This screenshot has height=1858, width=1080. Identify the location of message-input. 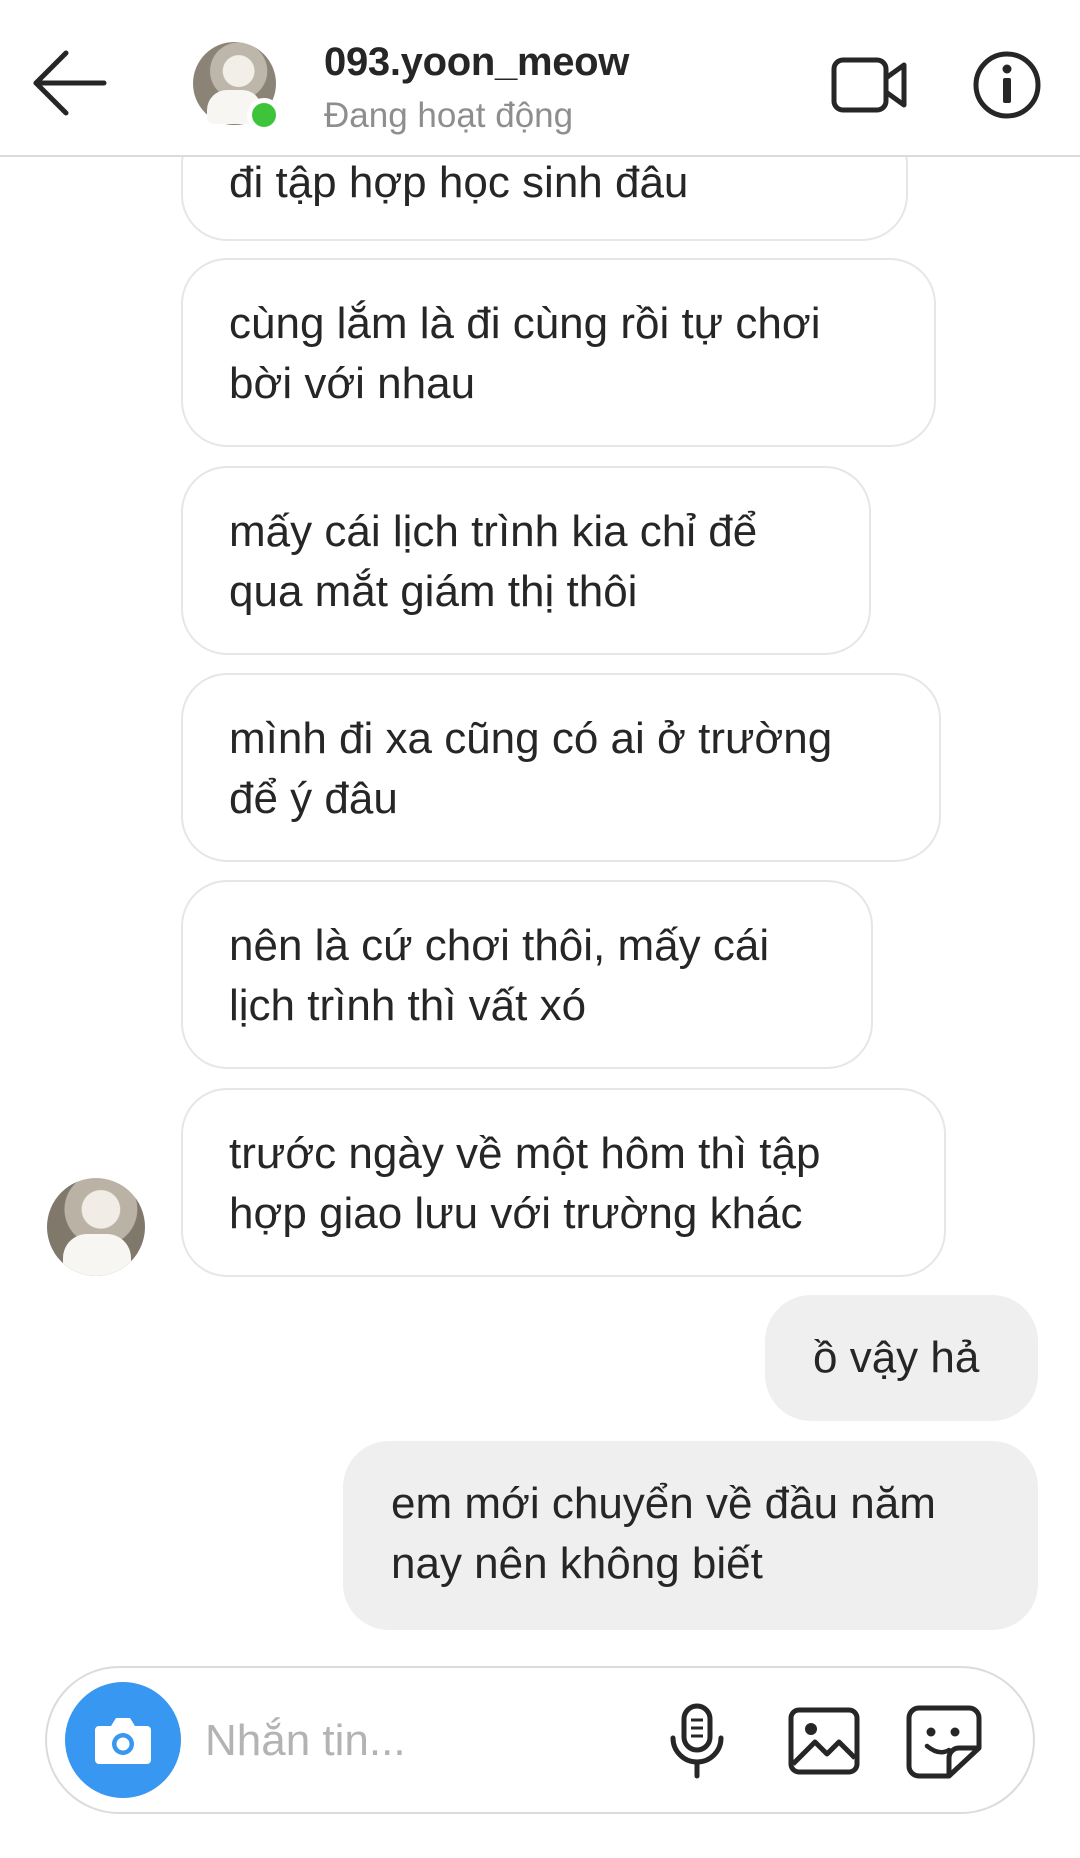
(415, 1741).